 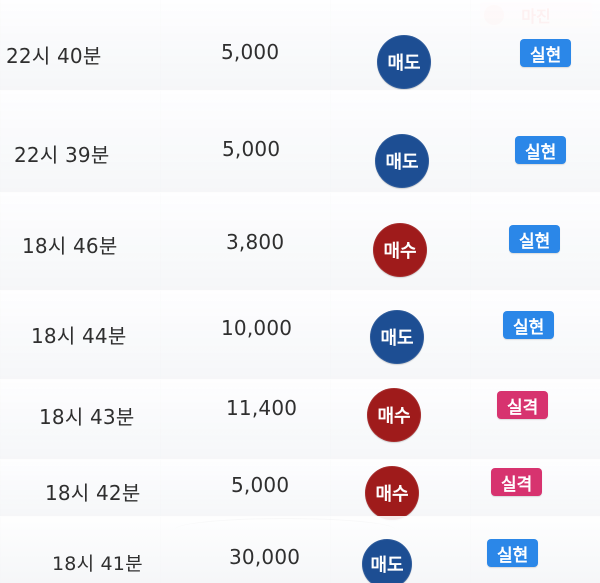 I want to click on trade-amount: 11,400, so click(x=262, y=408).